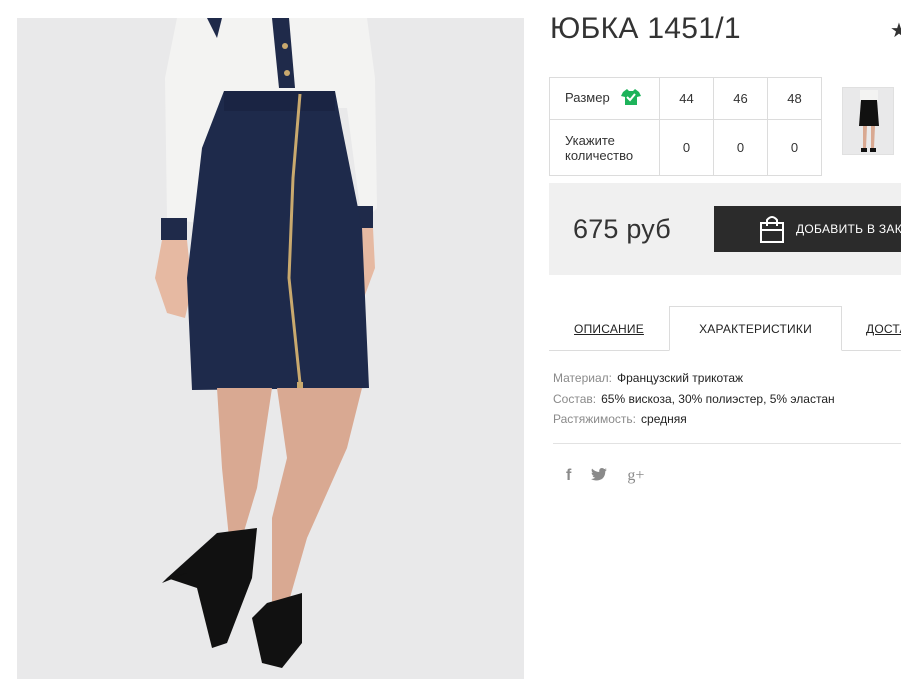 Image resolution: width=901 pixels, height=679 pixels. What do you see at coordinates (794, 147) in the screenshot?
I see `quantity-input-48: 0` at bounding box center [794, 147].